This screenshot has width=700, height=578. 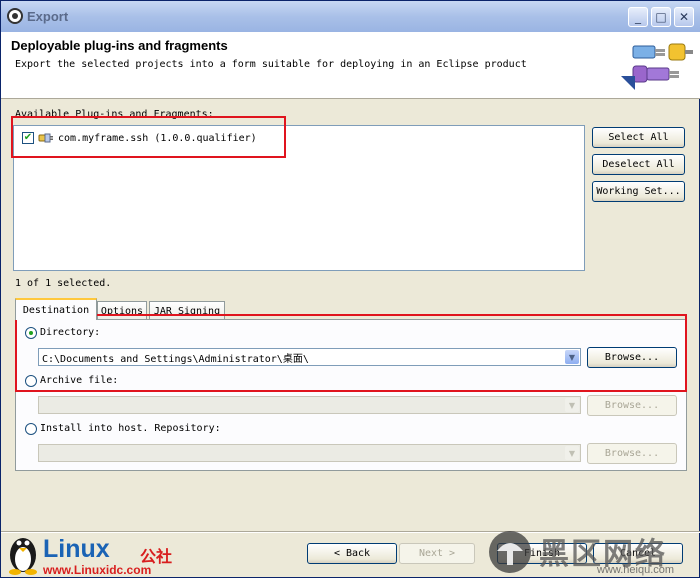 I want to click on selection-status: 1 of 1 selected., so click(x=63, y=283).